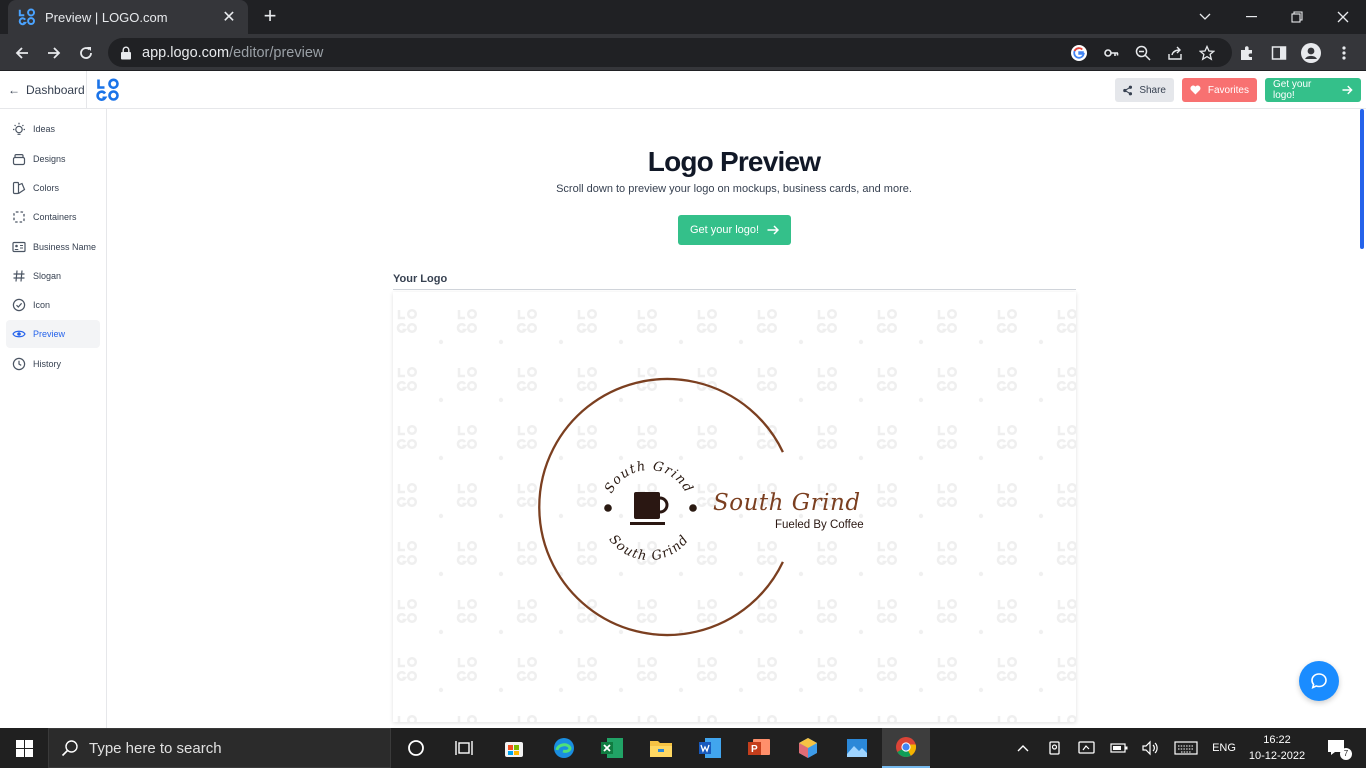 Image resolution: width=1366 pixels, height=768 pixels. Describe the element at coordinates (1292, 90) in the screenshot. I see `header-get-logo-label: Get your logo!` at that location.